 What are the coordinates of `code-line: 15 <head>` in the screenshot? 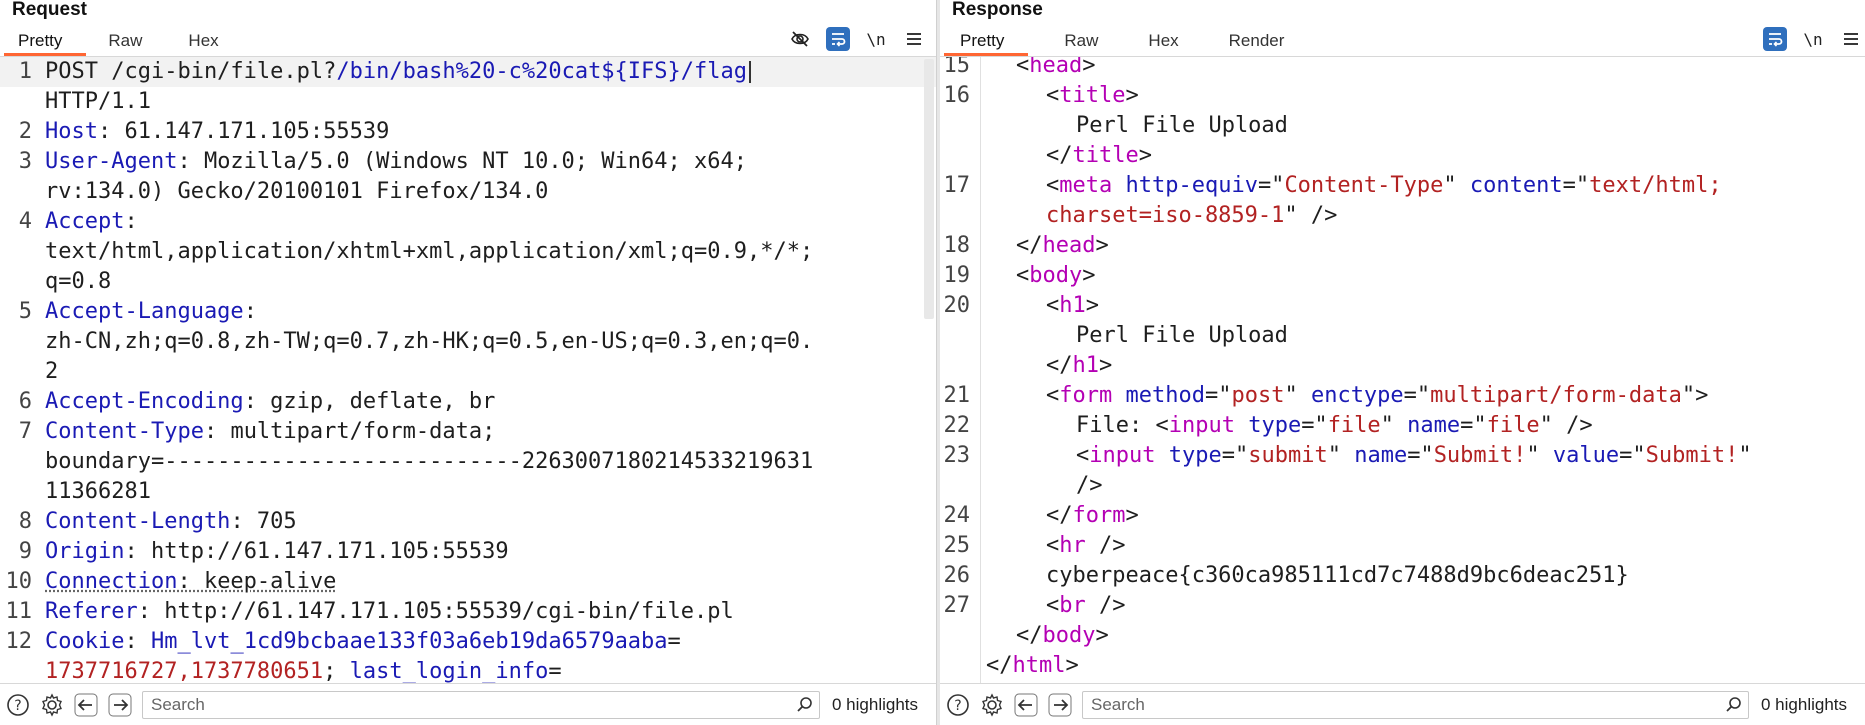 It's located at (1402, 69).